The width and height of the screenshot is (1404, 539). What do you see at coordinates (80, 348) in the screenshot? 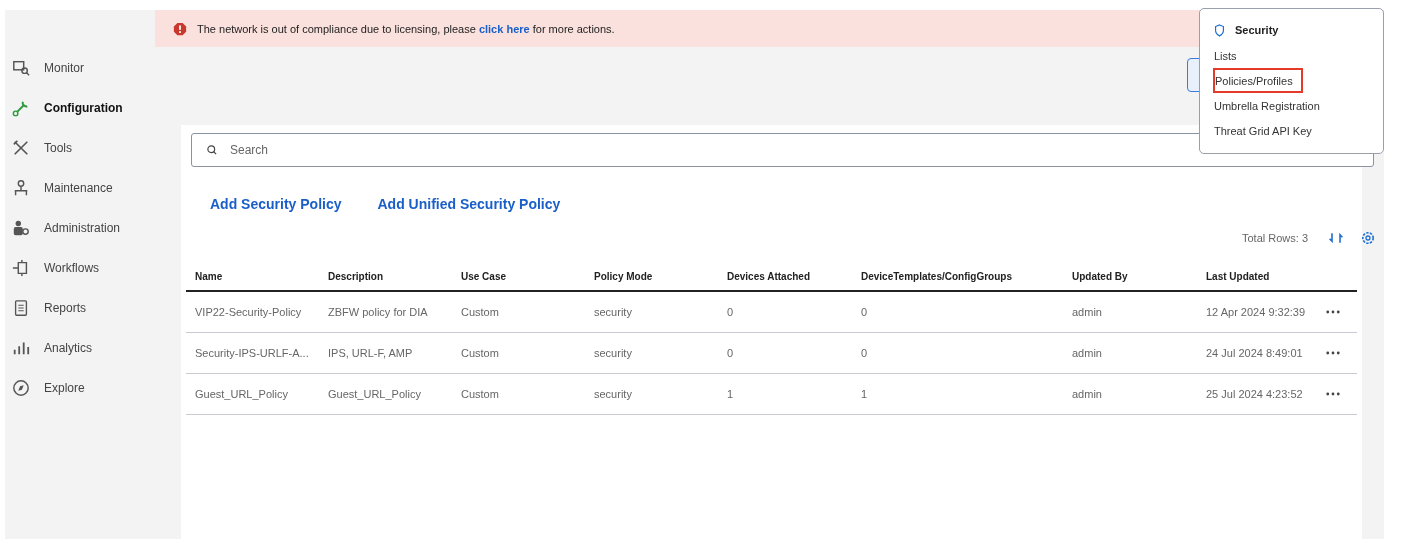
I see `nav-item: Analytics` at bounding box center [80, 348].